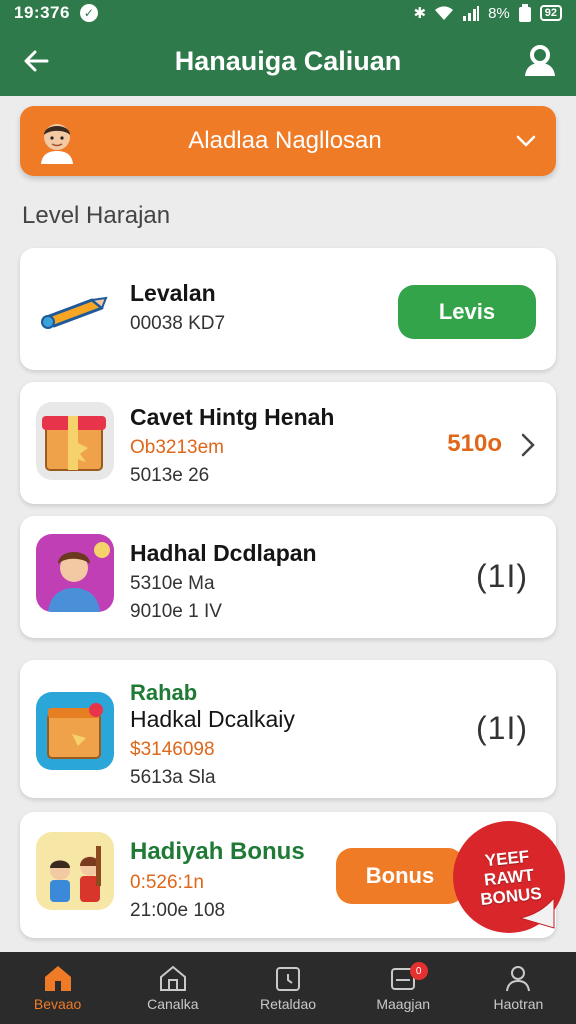 The width and height of the screenshot is (576, 1024). I want to click on gift-box-icon, so click(75, 441).